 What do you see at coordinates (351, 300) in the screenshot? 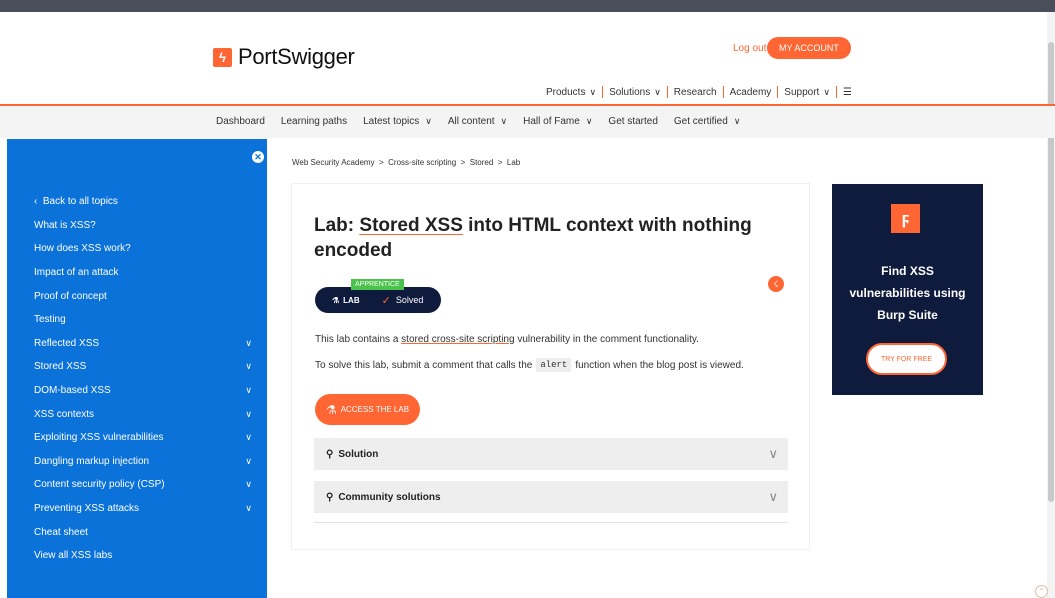
I see `lab-label: LAB` at bounding box center [351, 300].